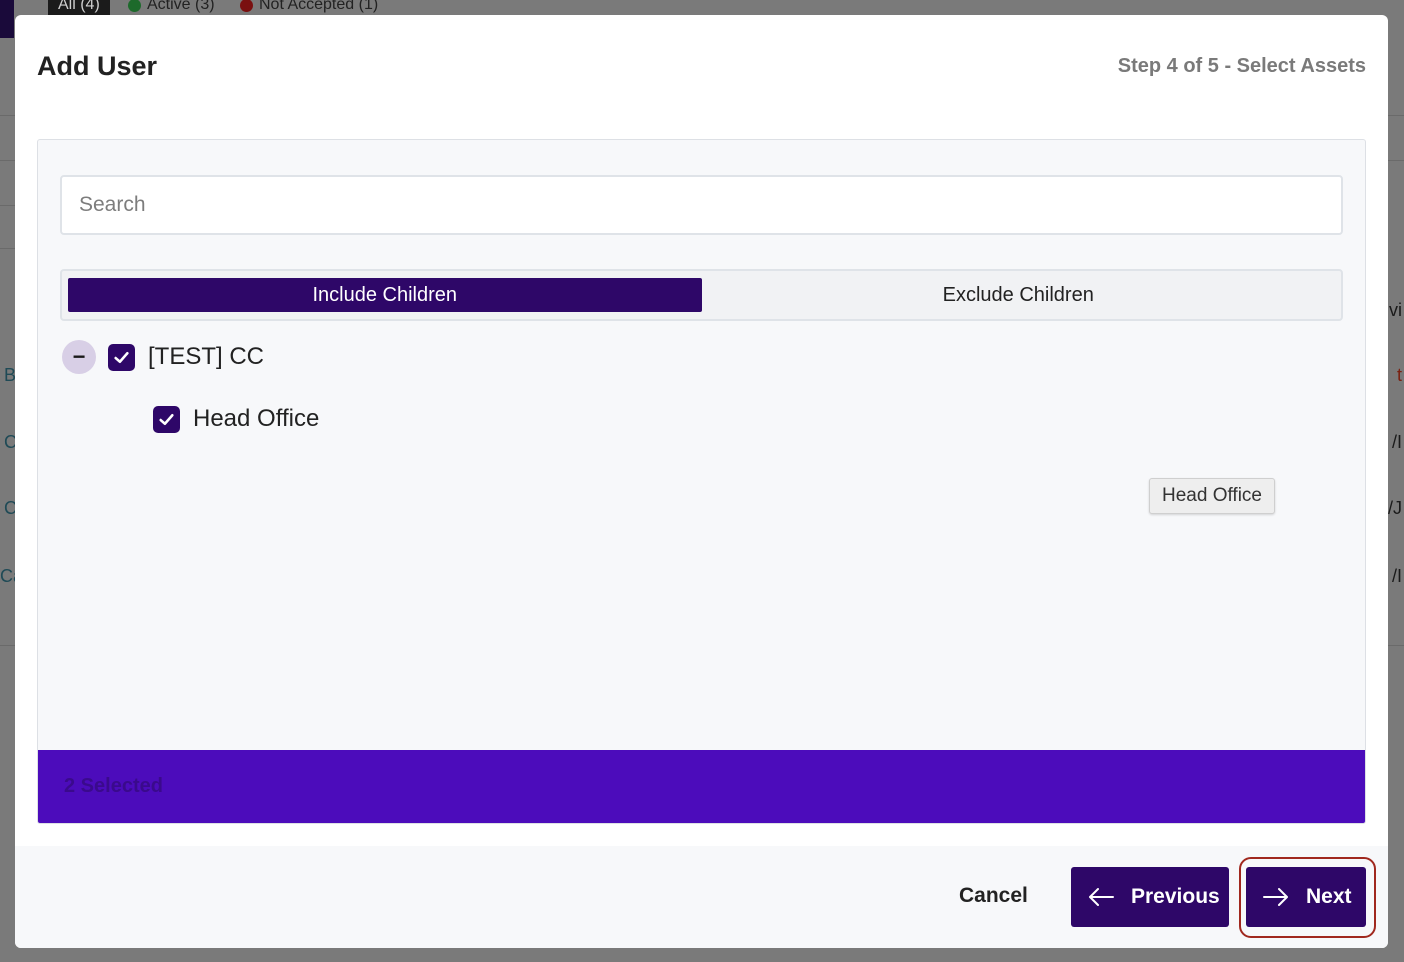  What do you see at coordinates (701, 205) in the screenshot?
I see `search-input` at bounding box center [701, 205].